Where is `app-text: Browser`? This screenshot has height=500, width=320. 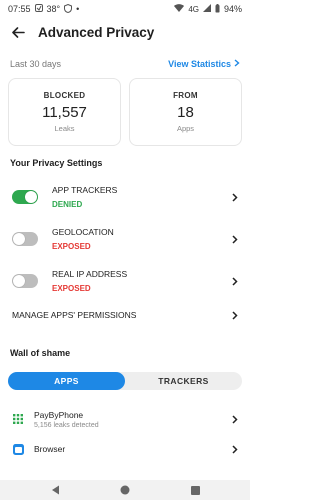 app-text: Browser is located at coordinates (132, 449).